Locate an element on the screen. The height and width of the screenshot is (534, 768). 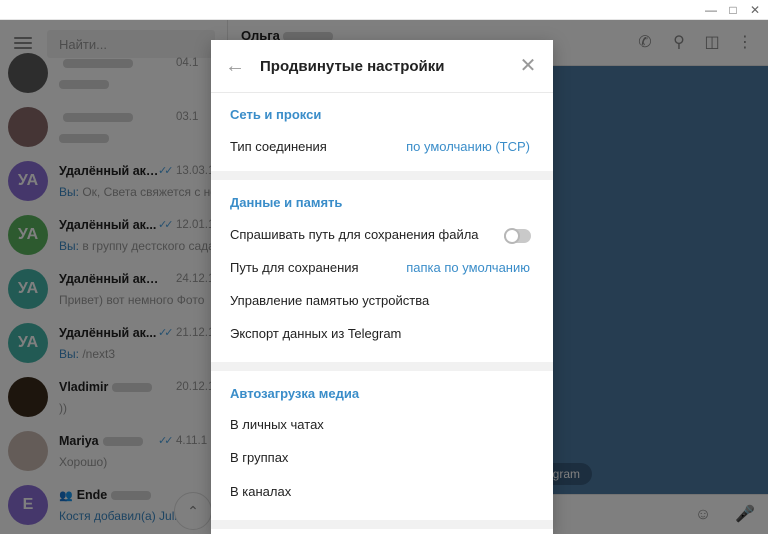
row-label: Путь для сохранения is located at coordinates (294, 267).